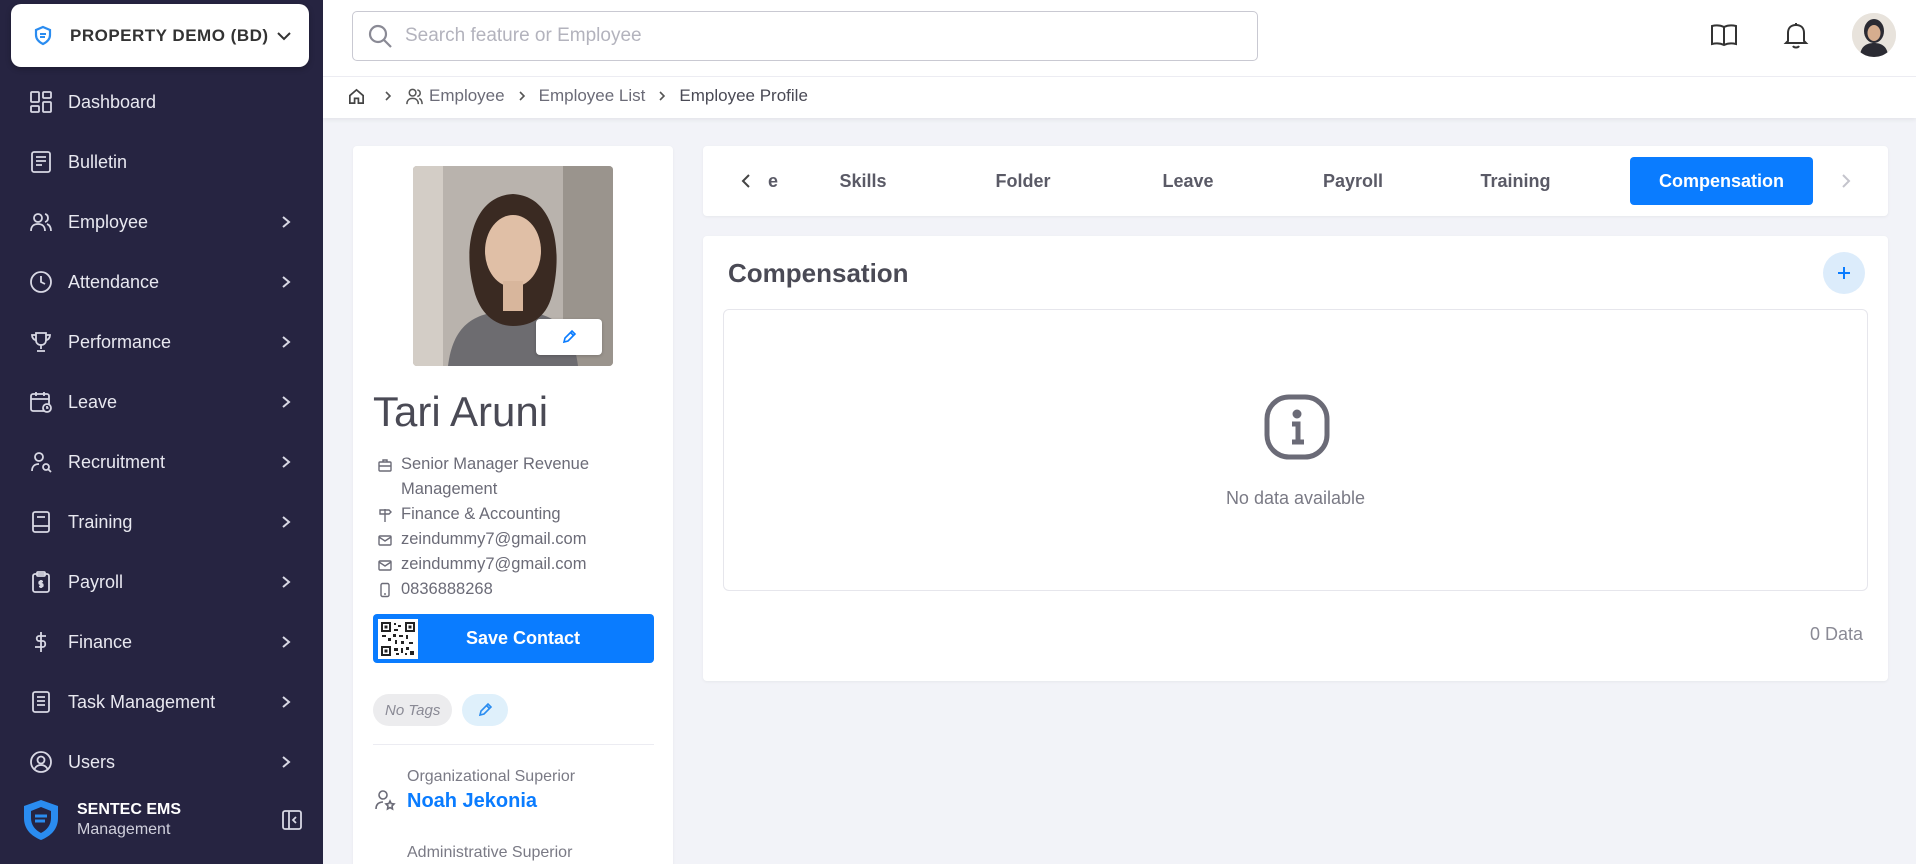 Image resolution: width=1916 pixels, height=864 pixels. Describe the element at coordinates (96, 581) in the screenshot. I see `sidebar-item-label: Payroll` at that location.